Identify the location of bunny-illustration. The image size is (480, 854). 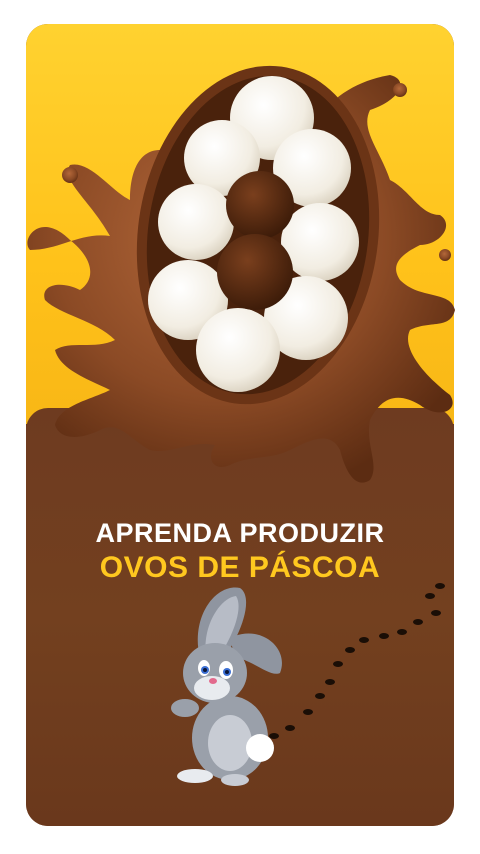
(308, 684).